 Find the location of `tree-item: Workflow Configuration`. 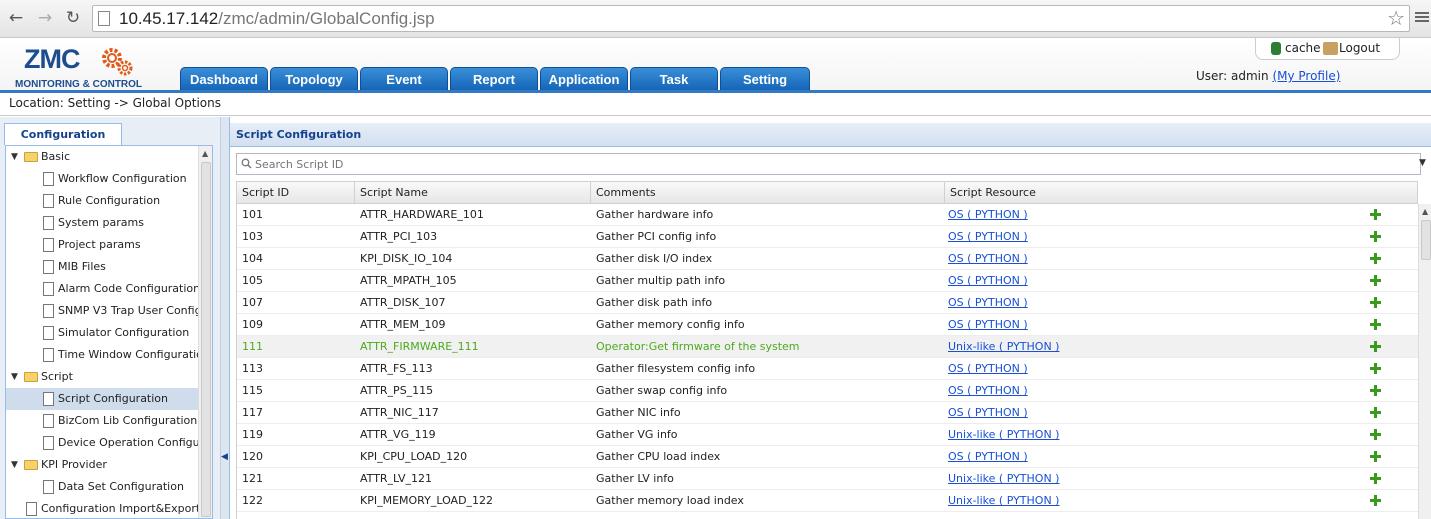

tree-item: Workflow Configuration is located at coordinates (102, 179).